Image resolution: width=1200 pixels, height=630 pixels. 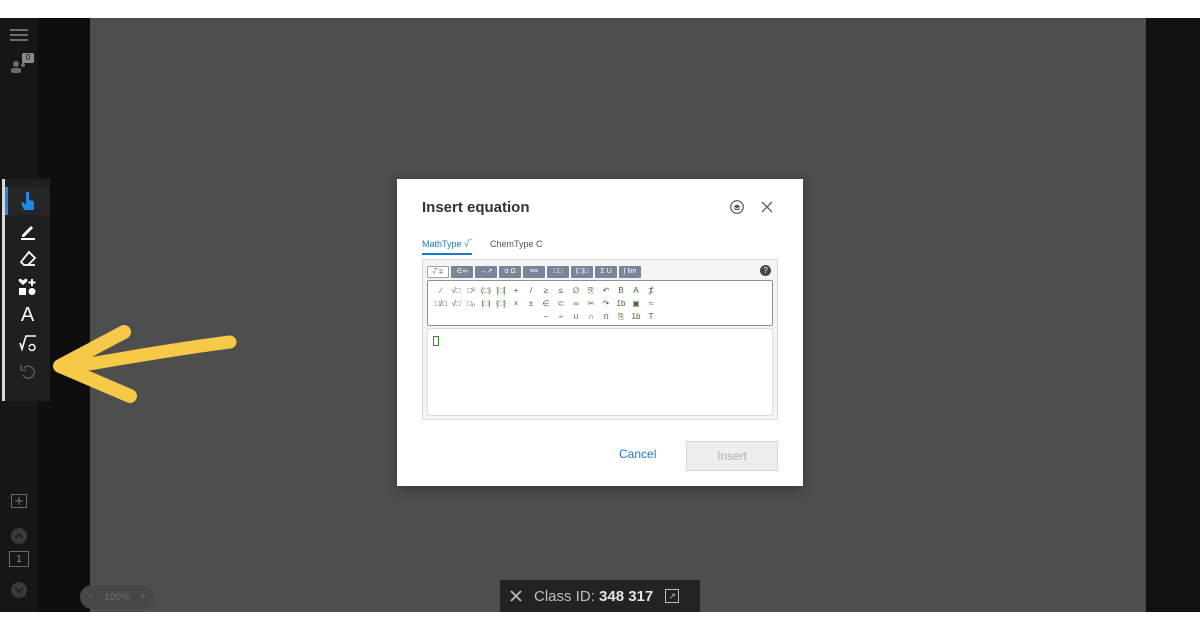 What do you see at coordinates (672, 596) in the screenshot?
I see `open-external-icon: ↗` at bounding box center [672, 596].